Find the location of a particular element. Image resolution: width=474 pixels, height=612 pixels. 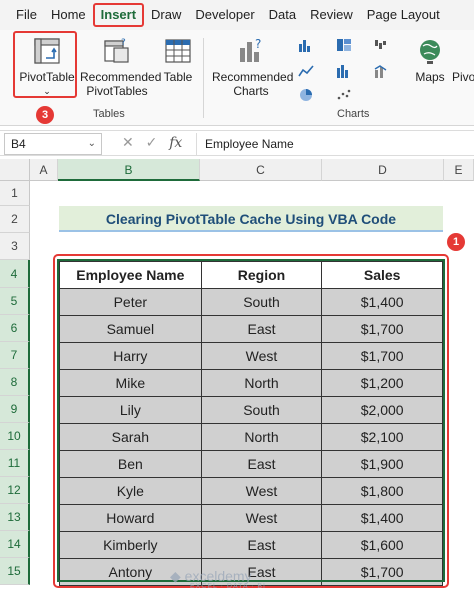

row-header-6: 6 is located at coordinates (15, 328).